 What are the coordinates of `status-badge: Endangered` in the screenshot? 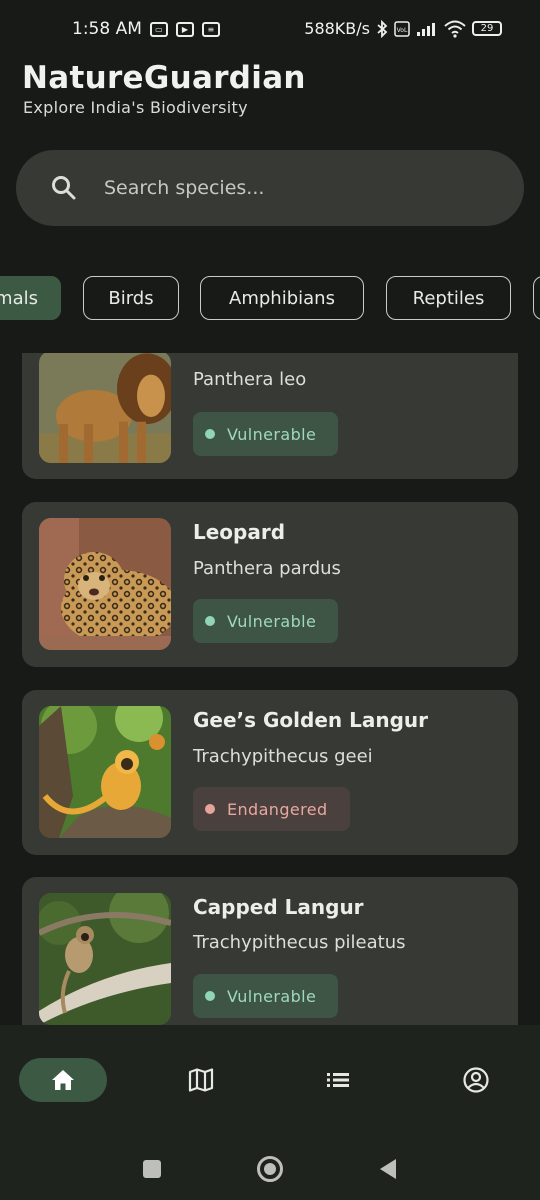 It's located at (271, 809).